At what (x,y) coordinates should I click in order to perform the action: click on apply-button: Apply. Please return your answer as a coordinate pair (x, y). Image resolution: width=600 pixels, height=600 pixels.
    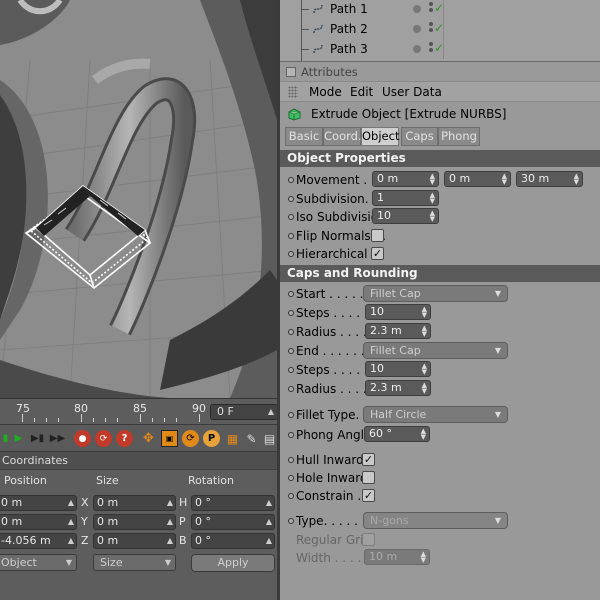
    Looking at the image, I should click on (233, 563).